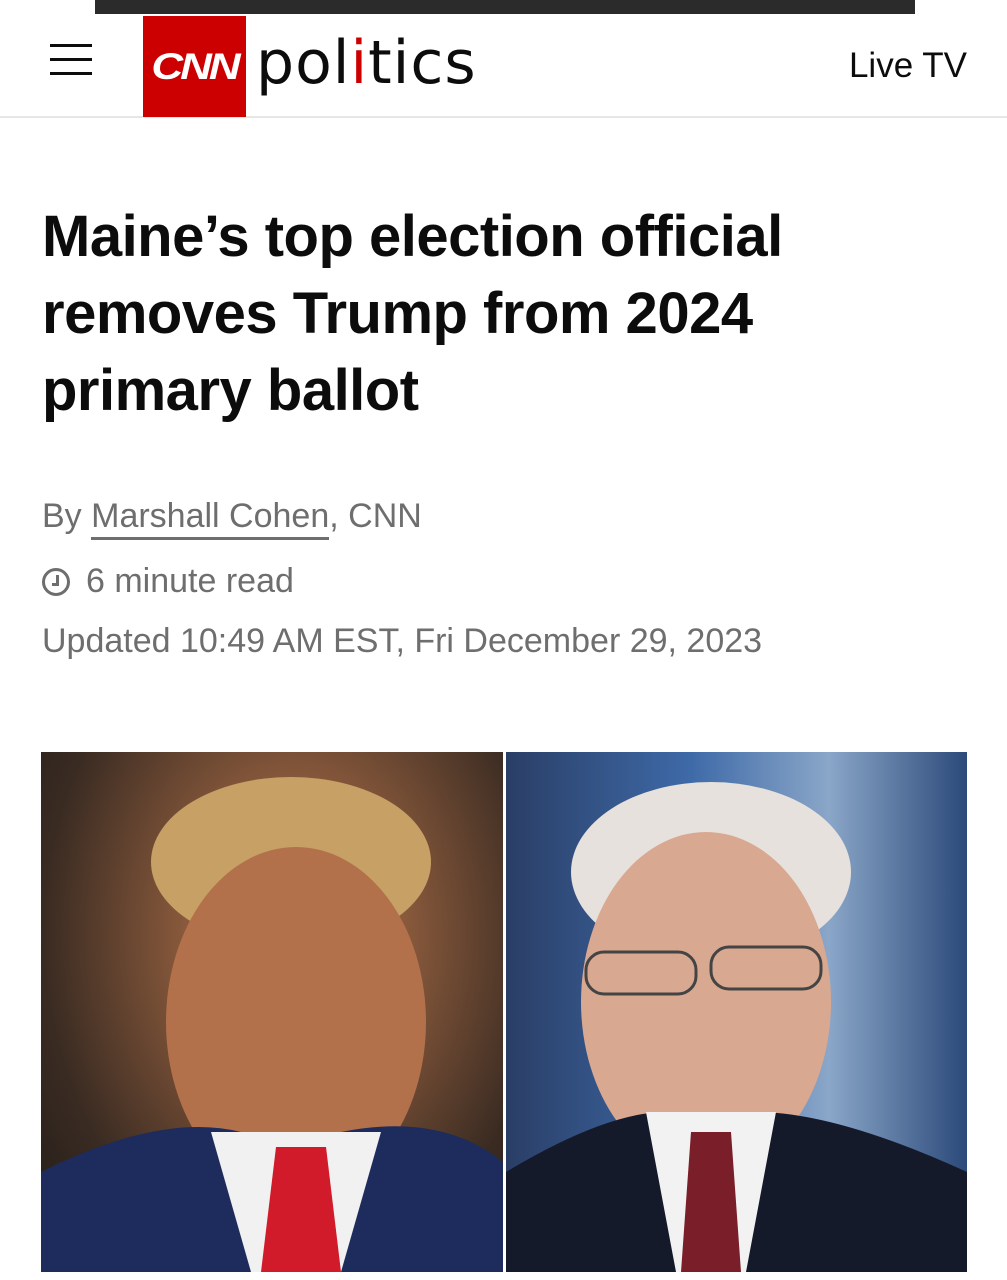 This screenshot has height=1280, width=1007. Describe the element at coordinates (56, 581) in the screenshot. I see `clock-icon` at that location.